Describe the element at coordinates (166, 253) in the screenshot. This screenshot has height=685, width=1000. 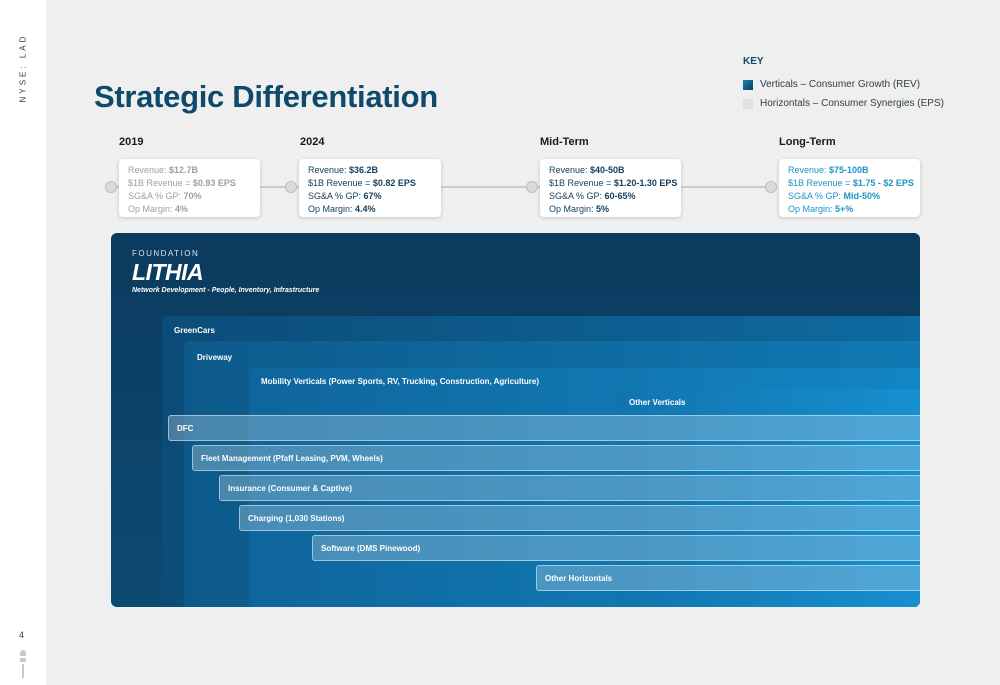
I see `foundation-label: FOUNDATION` at that location.